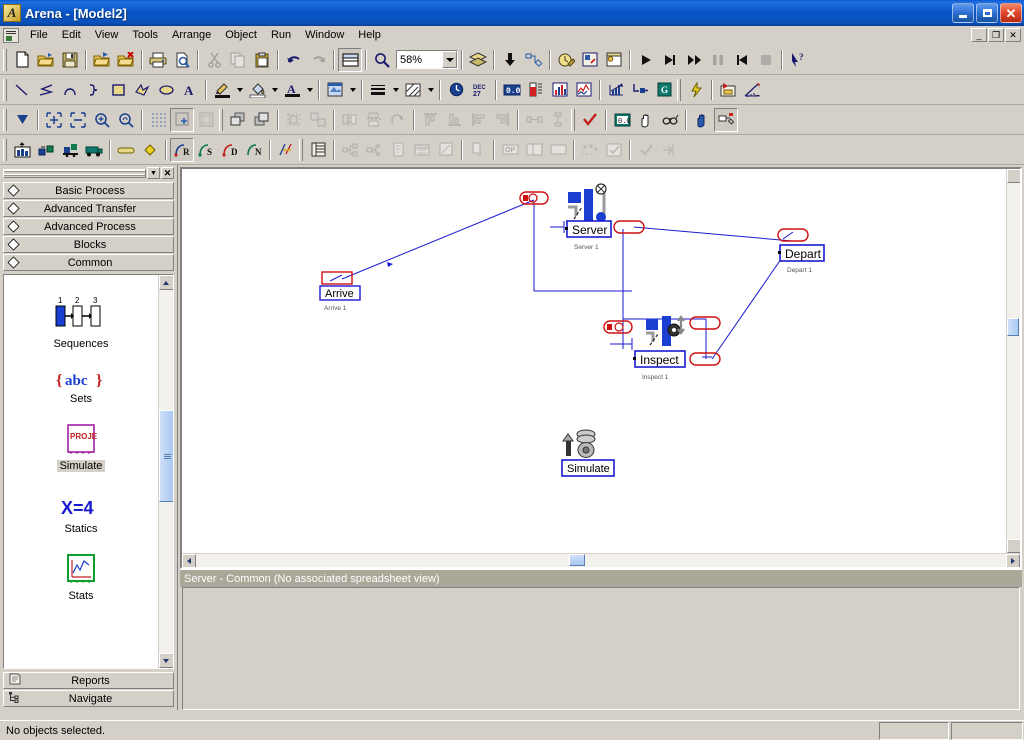 Image resolution: width=1024 pixels, height=740 pixels. Describe the element at coordinates (456, 90) in the screenshot. I see `clock-icon` at that location.